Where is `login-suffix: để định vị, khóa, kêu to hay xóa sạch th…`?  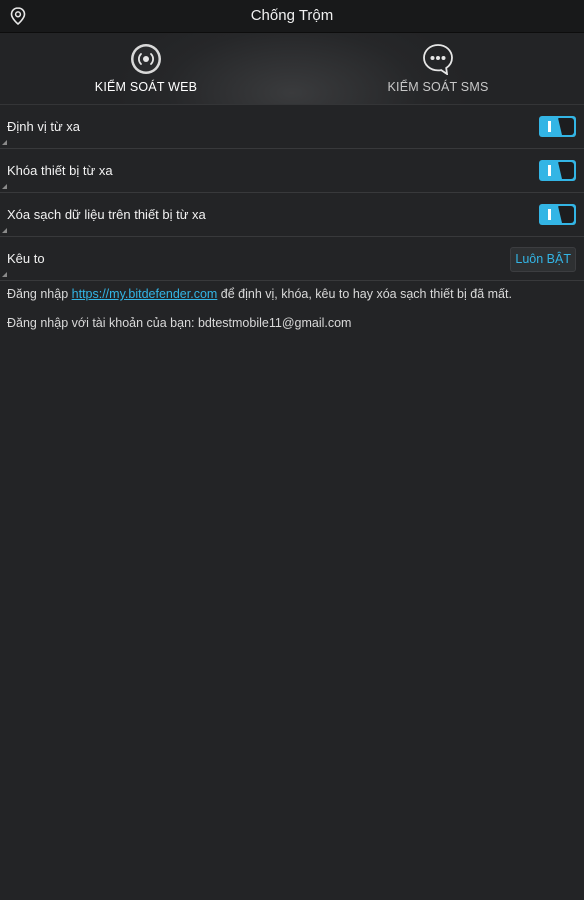
login-suffix: để định vị, khóa, kêu to hay xóa sạch th… is located at coordinates (364, 294).